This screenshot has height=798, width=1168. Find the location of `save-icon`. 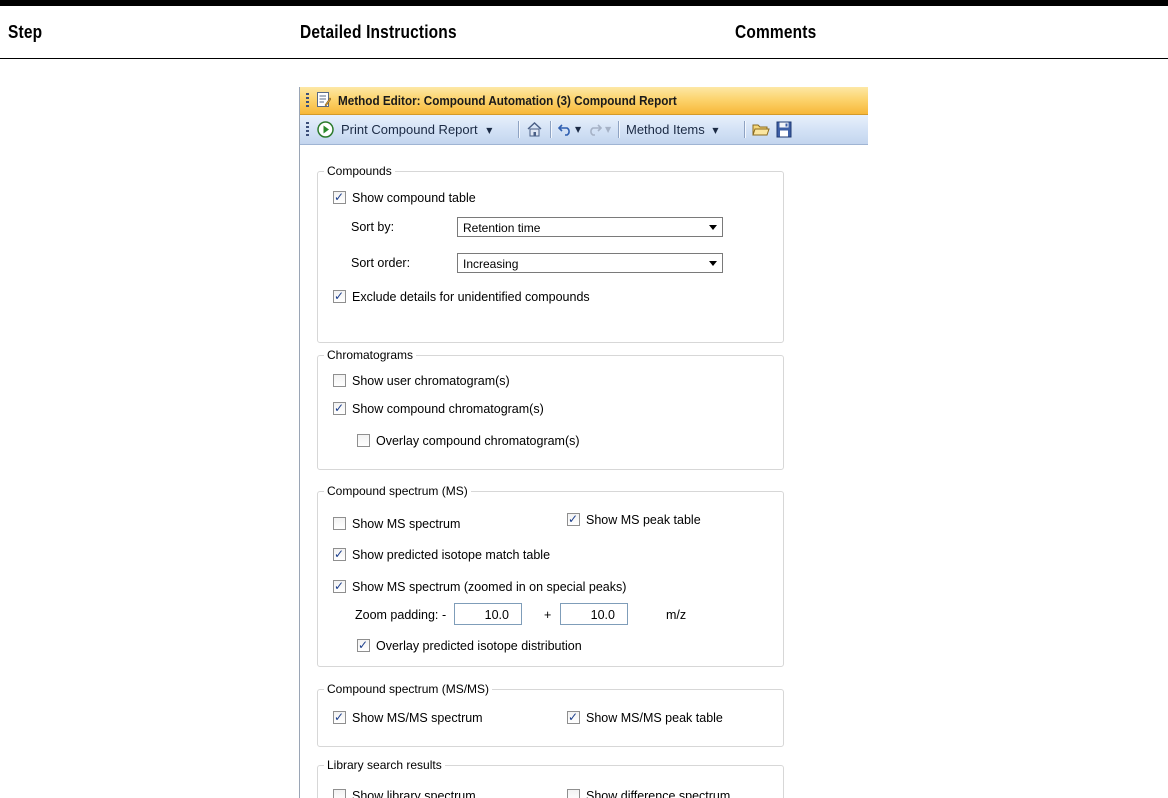

save-icon is located at coordinates (784, 129).